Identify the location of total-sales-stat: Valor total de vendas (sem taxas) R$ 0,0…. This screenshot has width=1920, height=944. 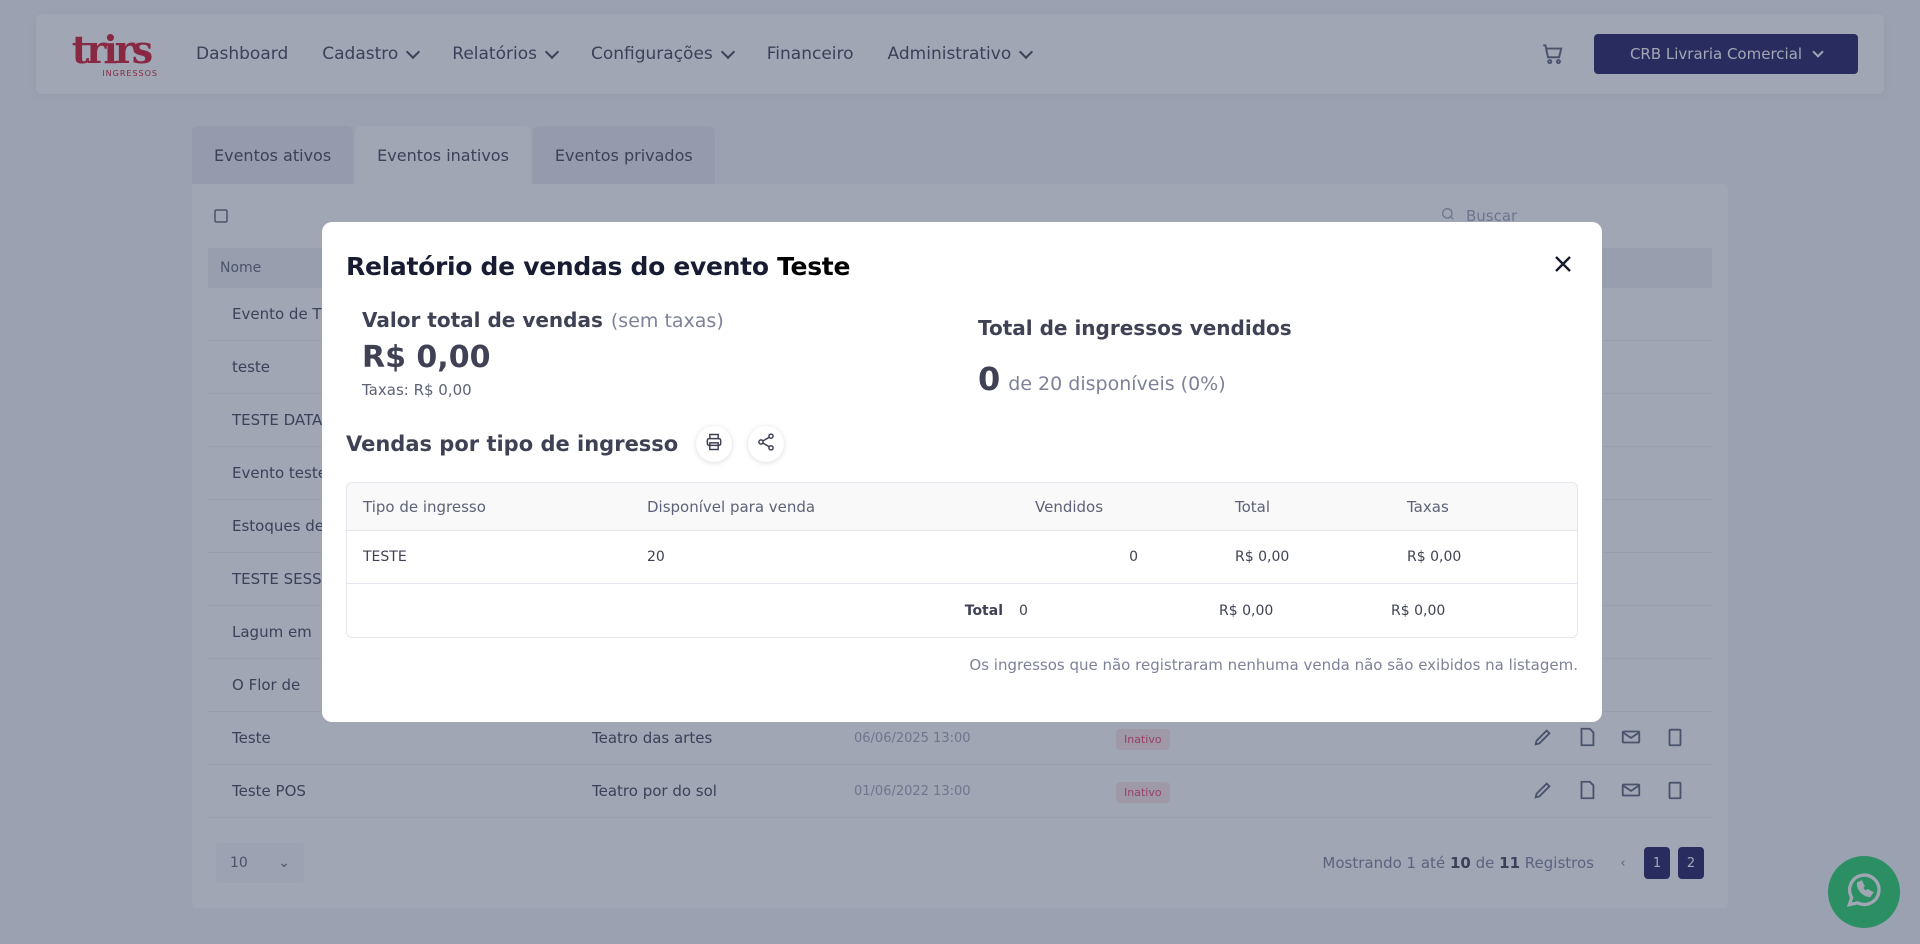
(670, 363).